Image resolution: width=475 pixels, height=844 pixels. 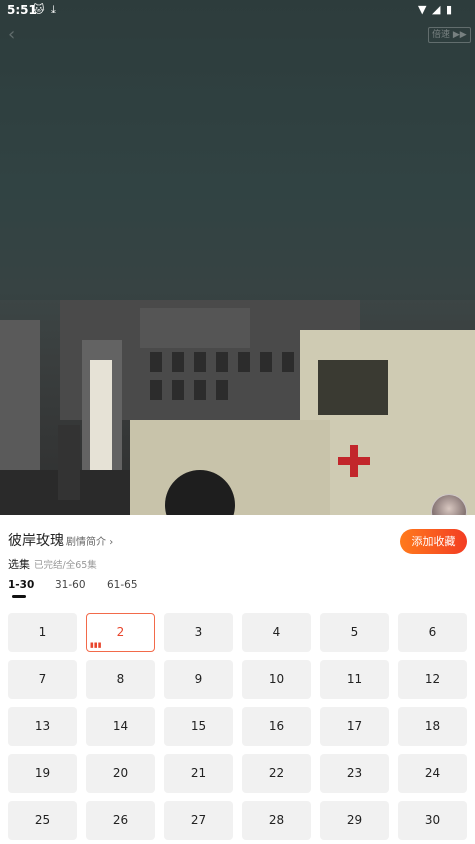 I want to click on episode-button-14: 14, so click(x=120, y=726).